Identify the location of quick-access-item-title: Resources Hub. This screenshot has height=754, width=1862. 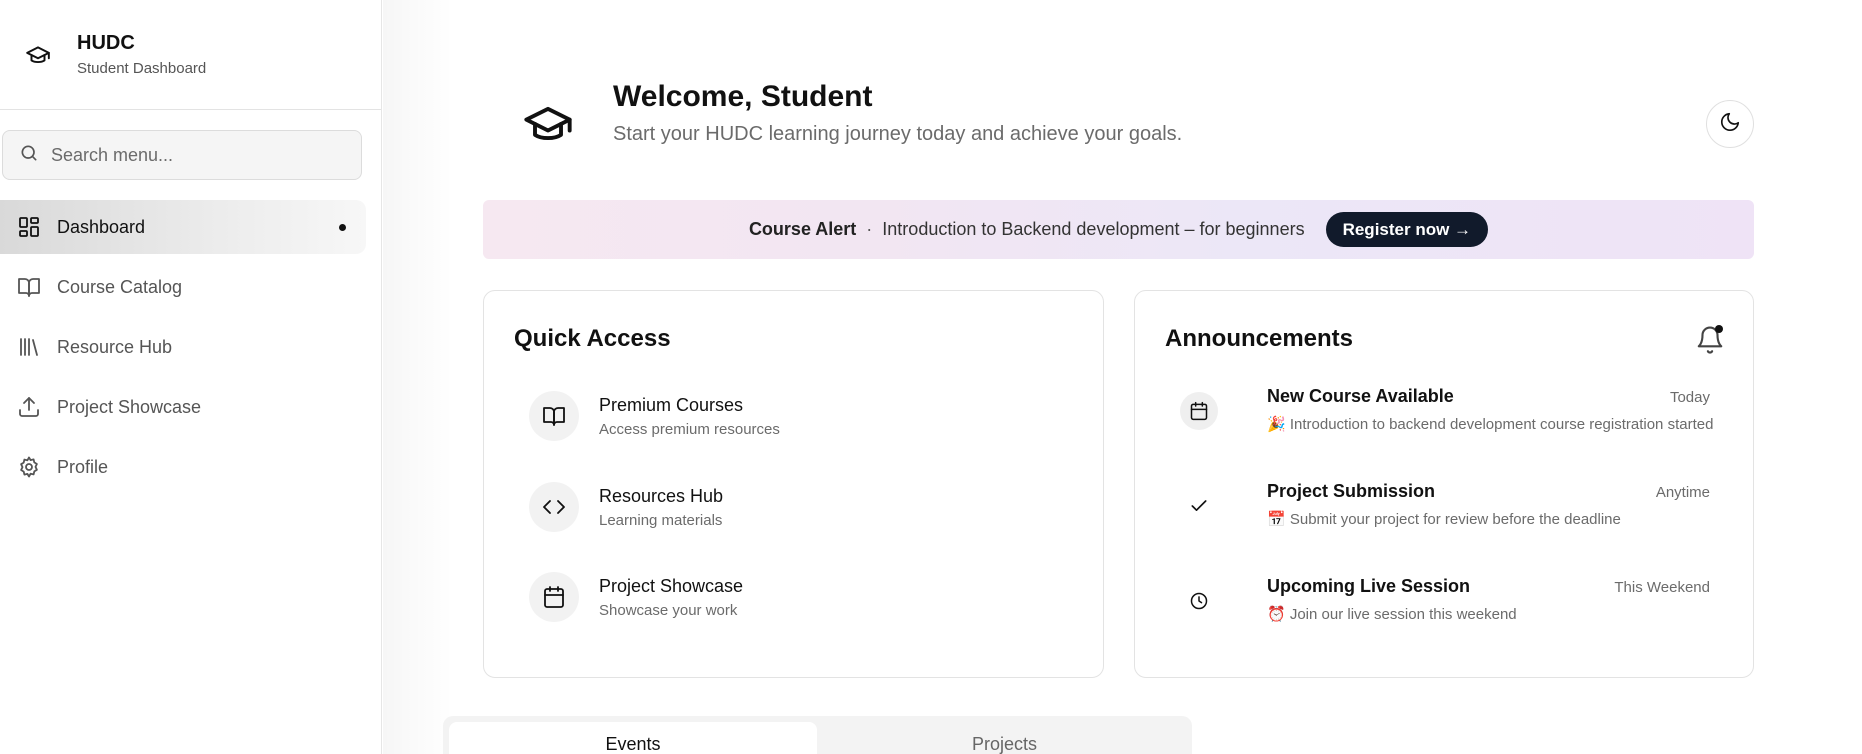
(661, 495).